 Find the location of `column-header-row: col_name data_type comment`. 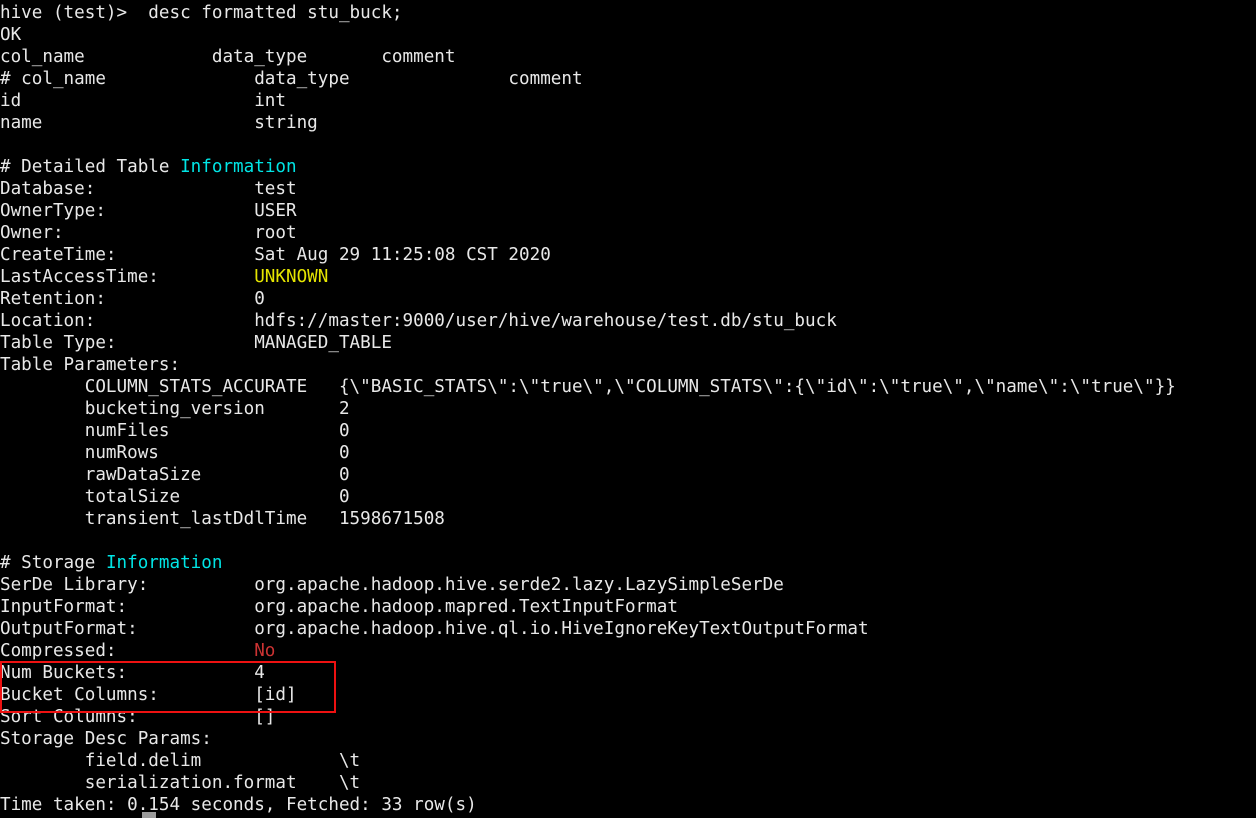

column-header-row: col_name data_type comment is located at coordinates (227, 57).